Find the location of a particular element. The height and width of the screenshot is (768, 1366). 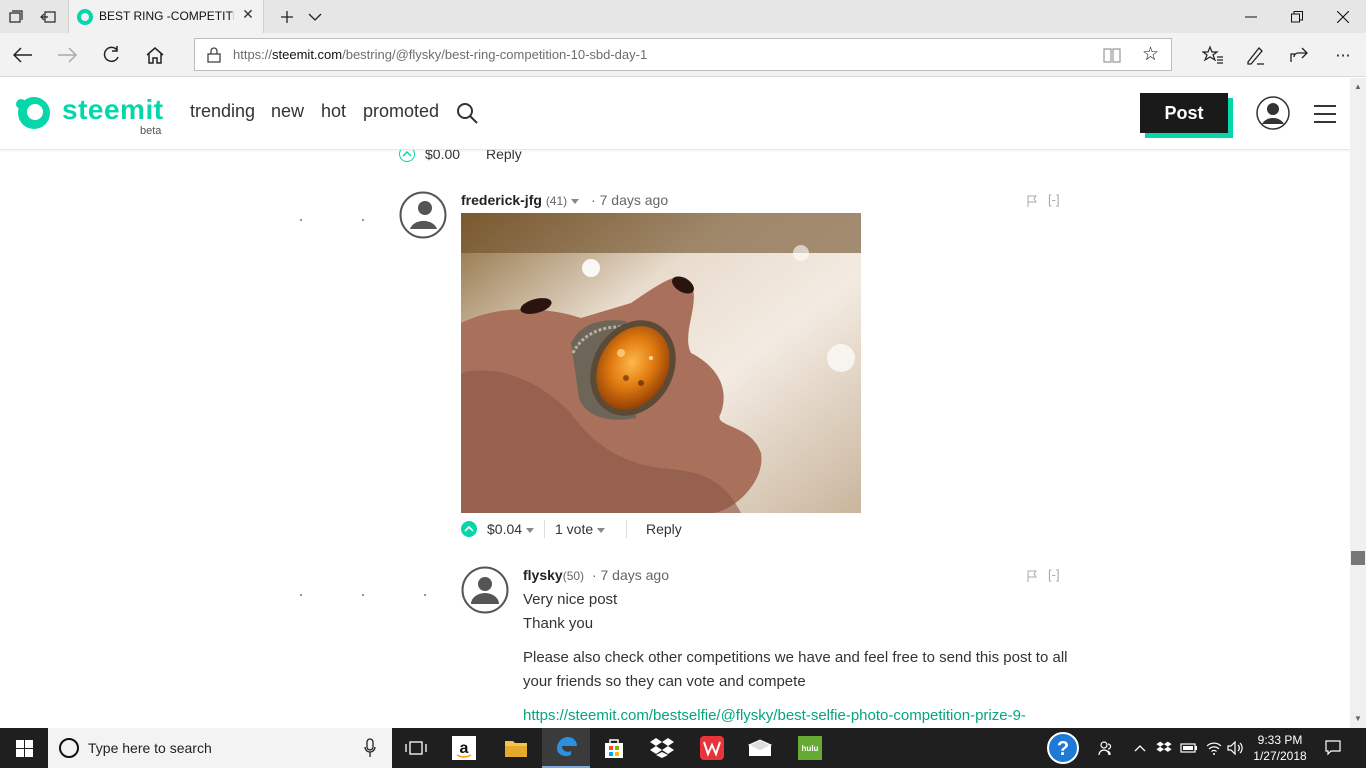

taskbar-search-box: Type here to search is located at coordinates (220, 748).